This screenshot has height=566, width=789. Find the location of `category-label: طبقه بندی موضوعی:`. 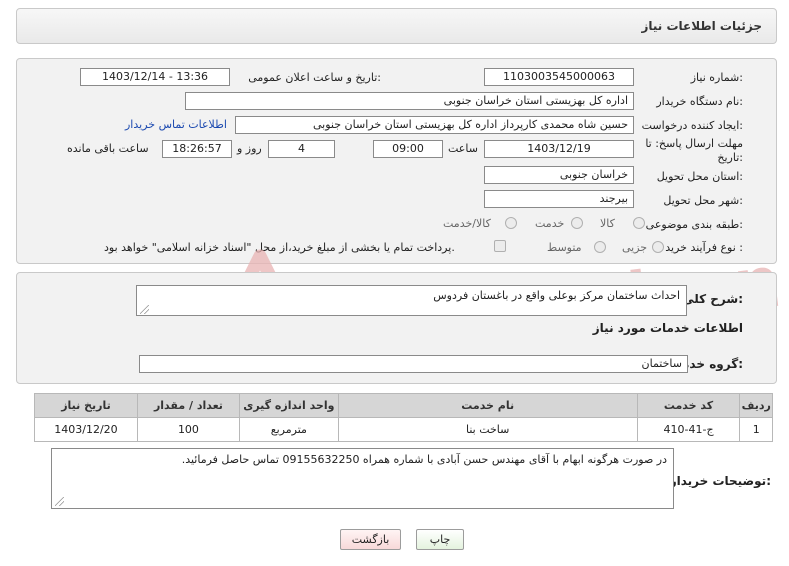

category-label: طبقه بندی موضوعی: is located at coordinates (694, 224).